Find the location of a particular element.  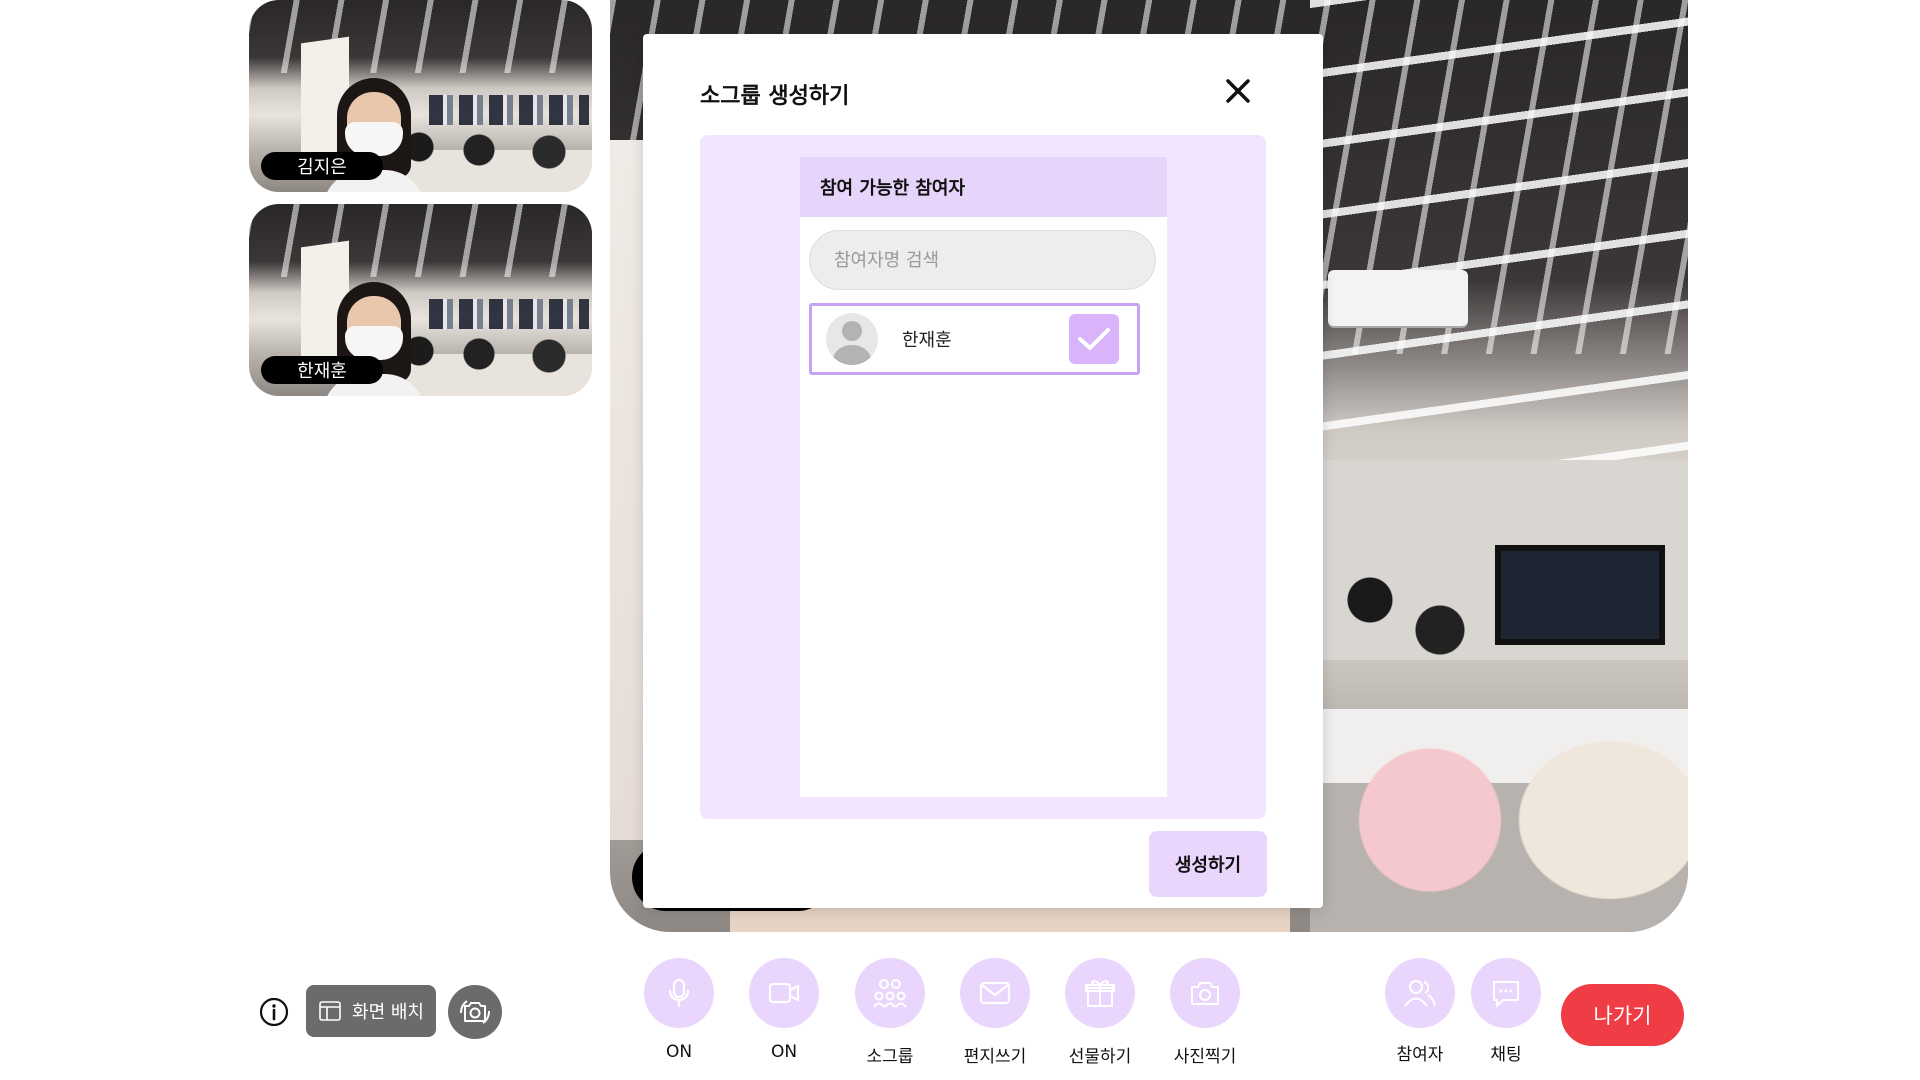

subgroup-button: 소그룹 is located at coordinates (890, 1012).